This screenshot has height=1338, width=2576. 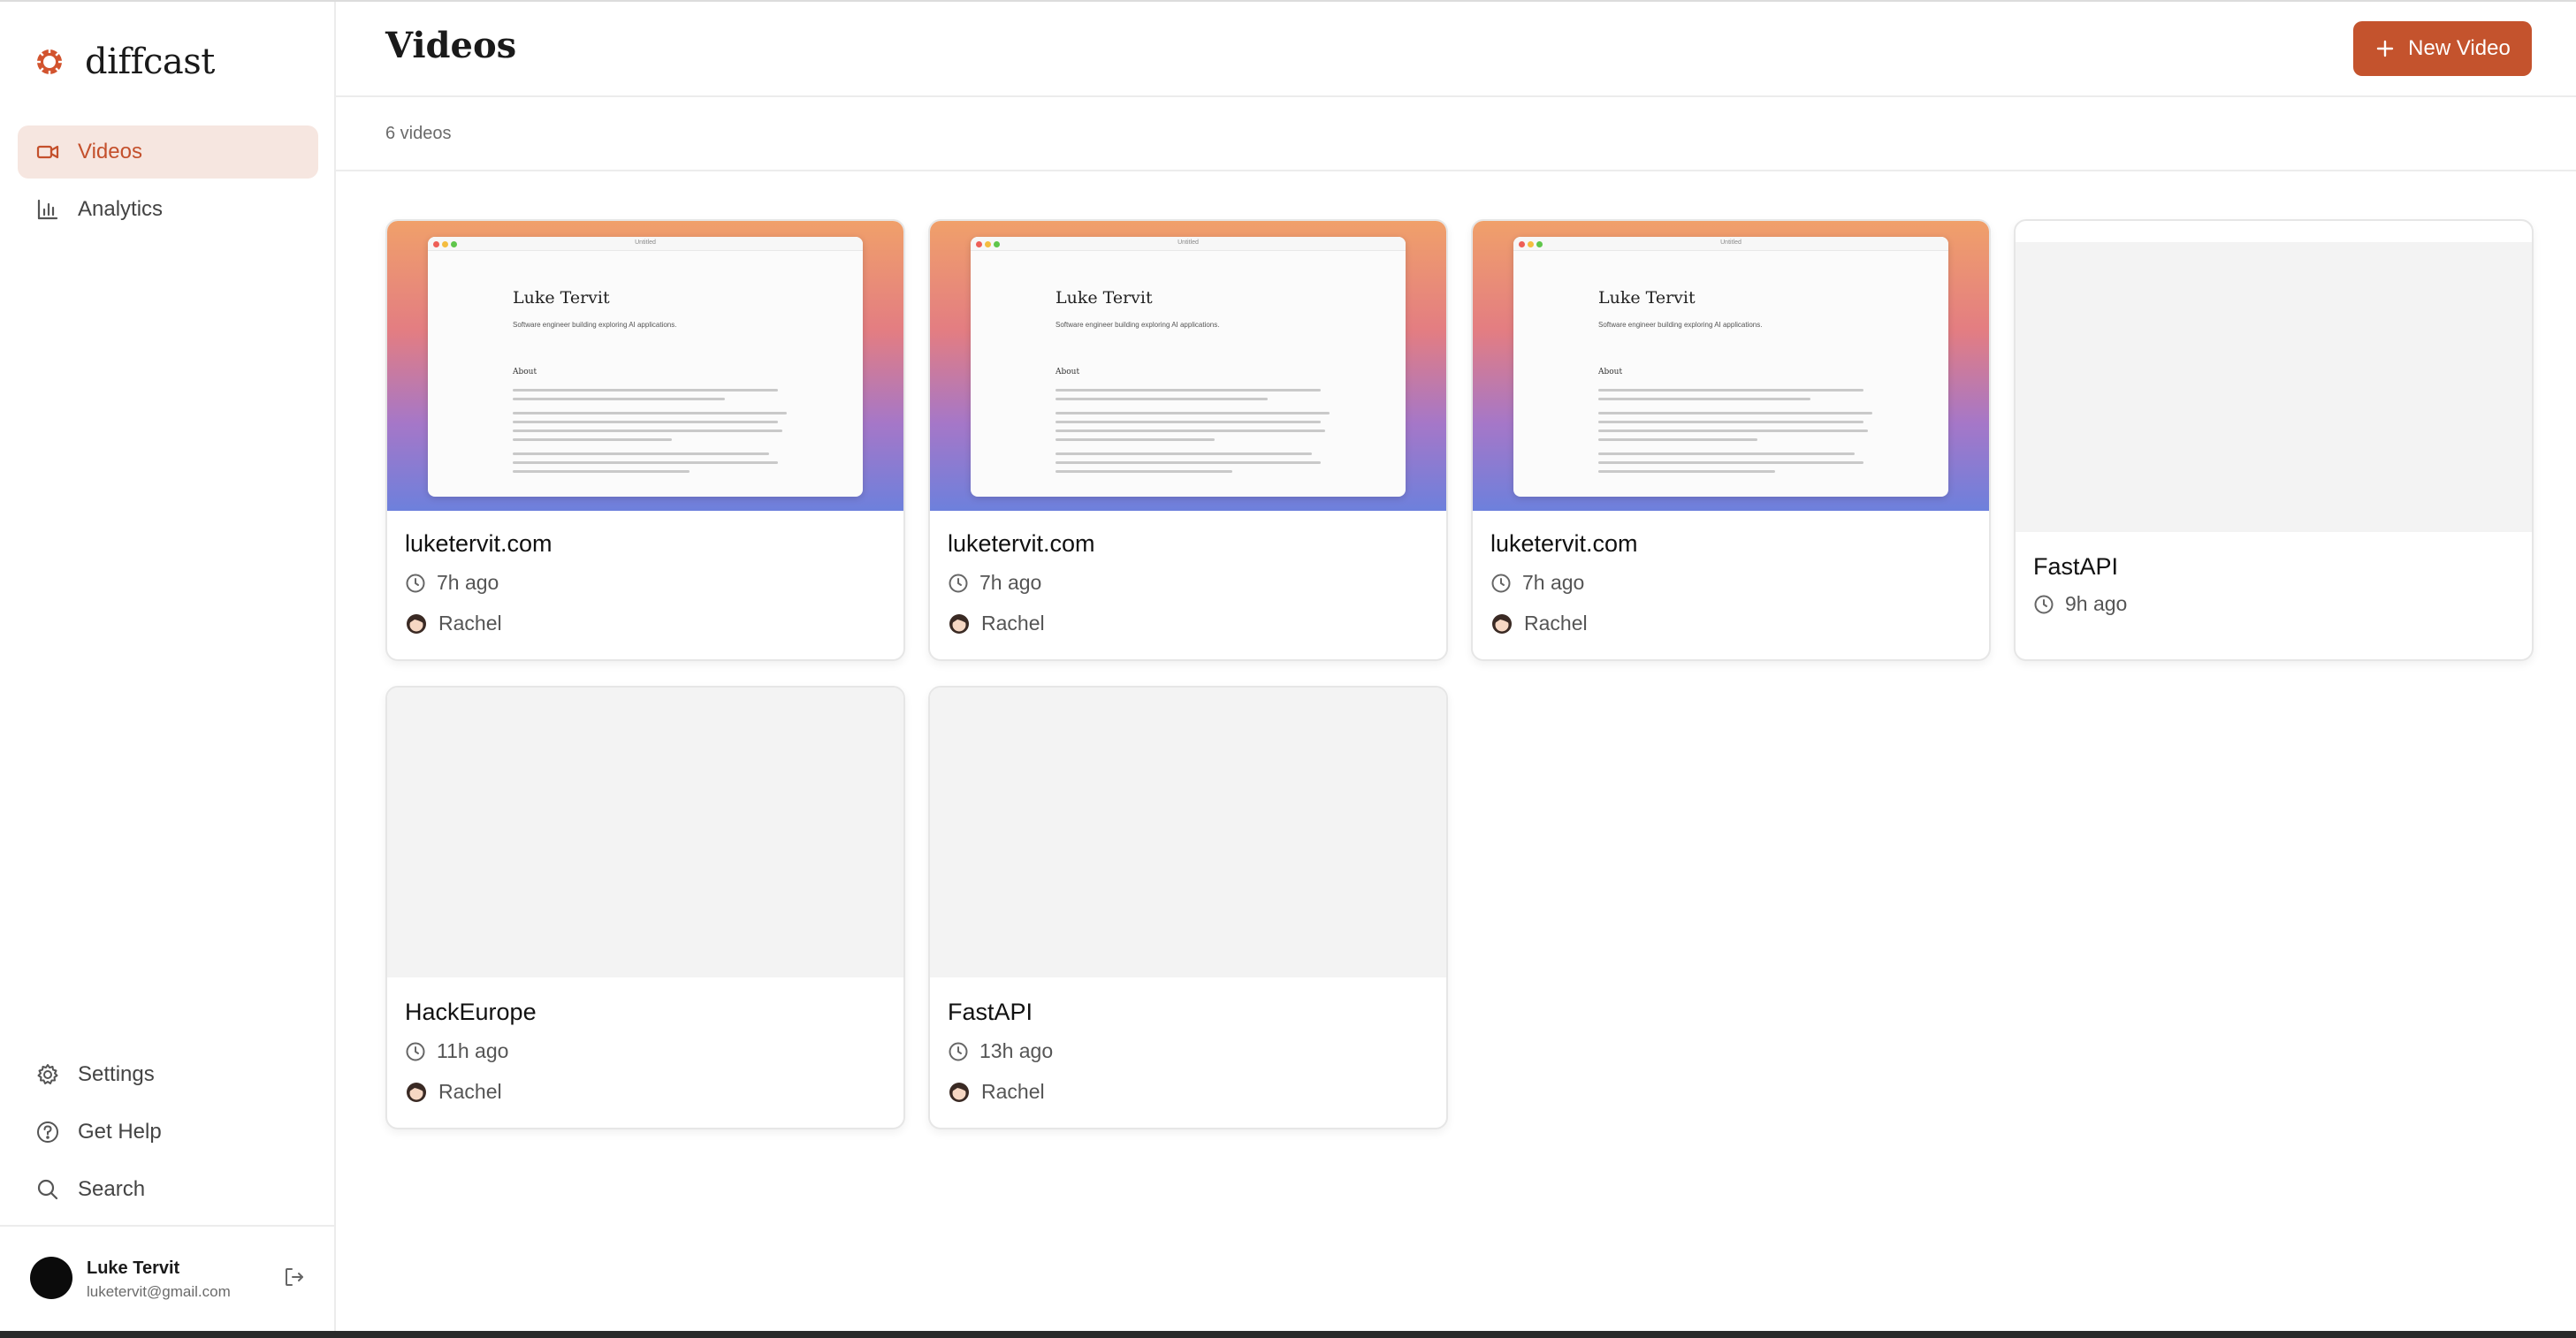 I want to click on diffcast-logo-icon, so click(x=49, y=62).